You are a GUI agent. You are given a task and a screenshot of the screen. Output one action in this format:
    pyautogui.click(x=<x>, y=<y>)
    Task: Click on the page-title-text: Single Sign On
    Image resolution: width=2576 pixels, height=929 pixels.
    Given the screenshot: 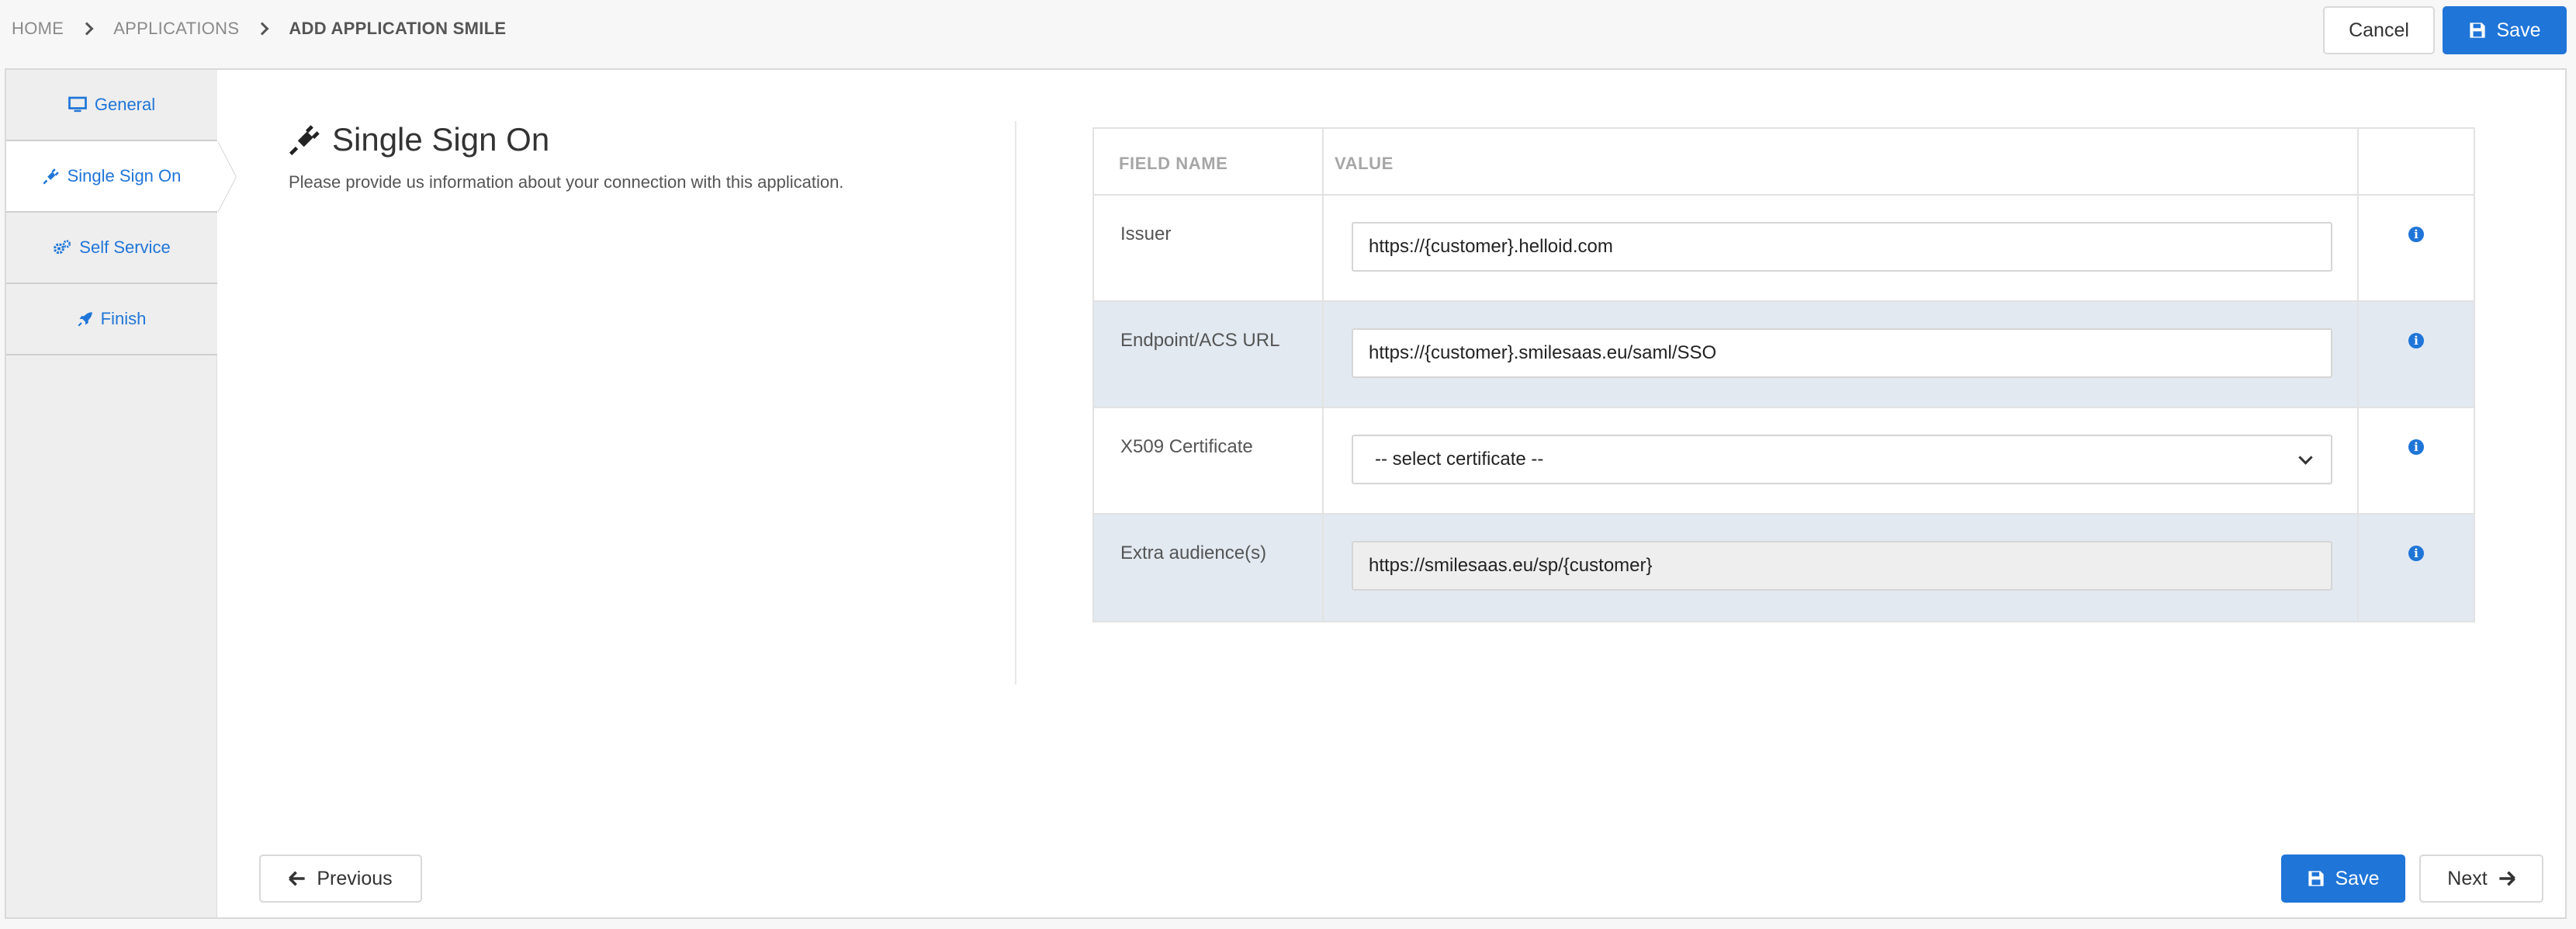 What is the action you would take?
    pyautogui.click(x=441, y=139)
    